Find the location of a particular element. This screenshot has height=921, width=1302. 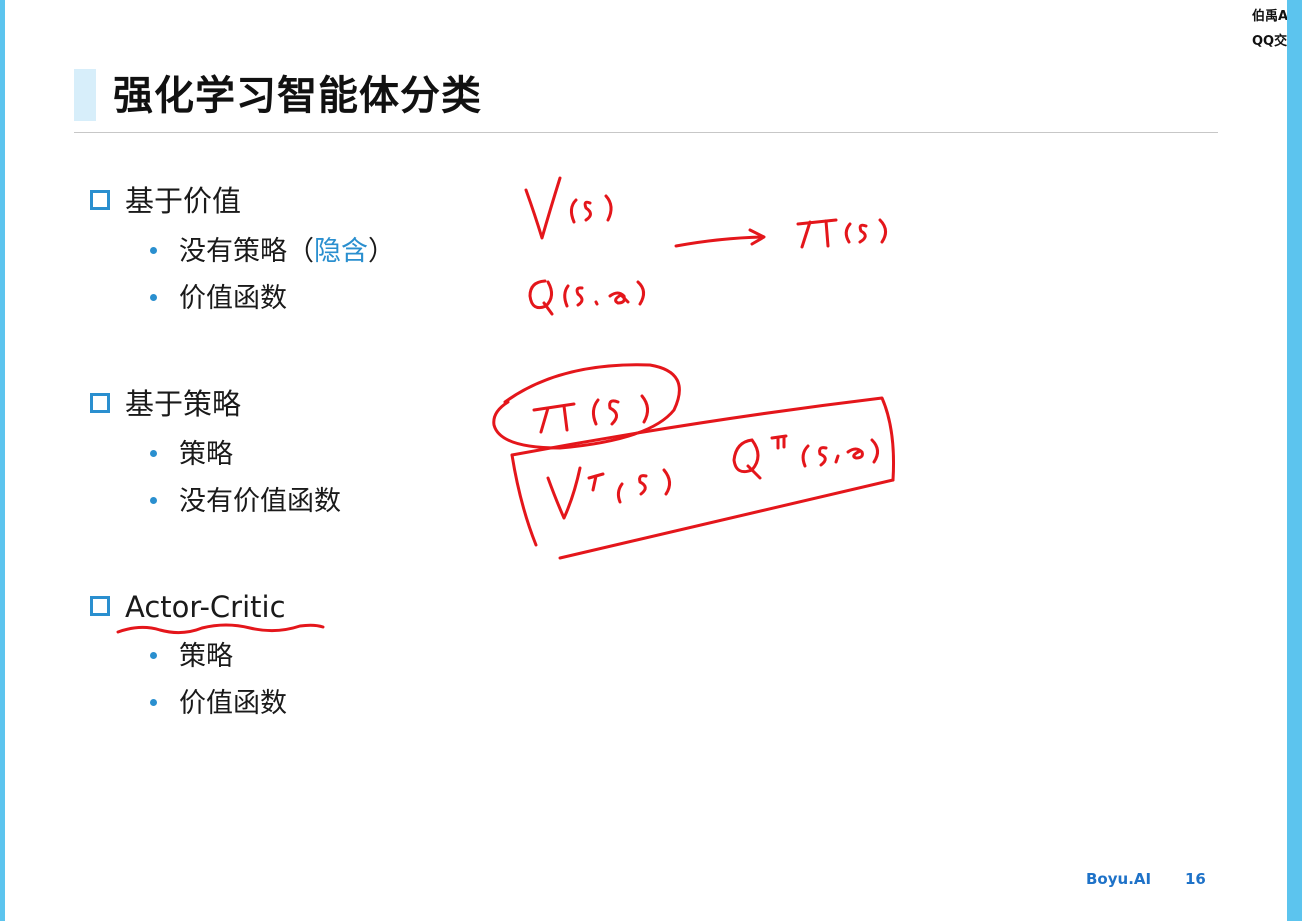

handwritten-value-box is located at coordinates (703, 478).